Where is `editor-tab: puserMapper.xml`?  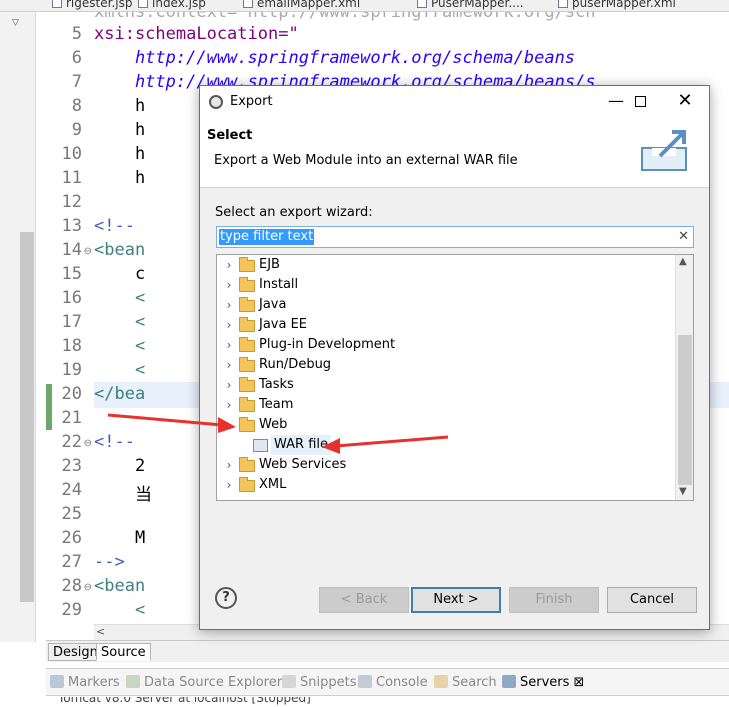
editor-tab: puserMapper.xml is located at coordinates (617, 5).